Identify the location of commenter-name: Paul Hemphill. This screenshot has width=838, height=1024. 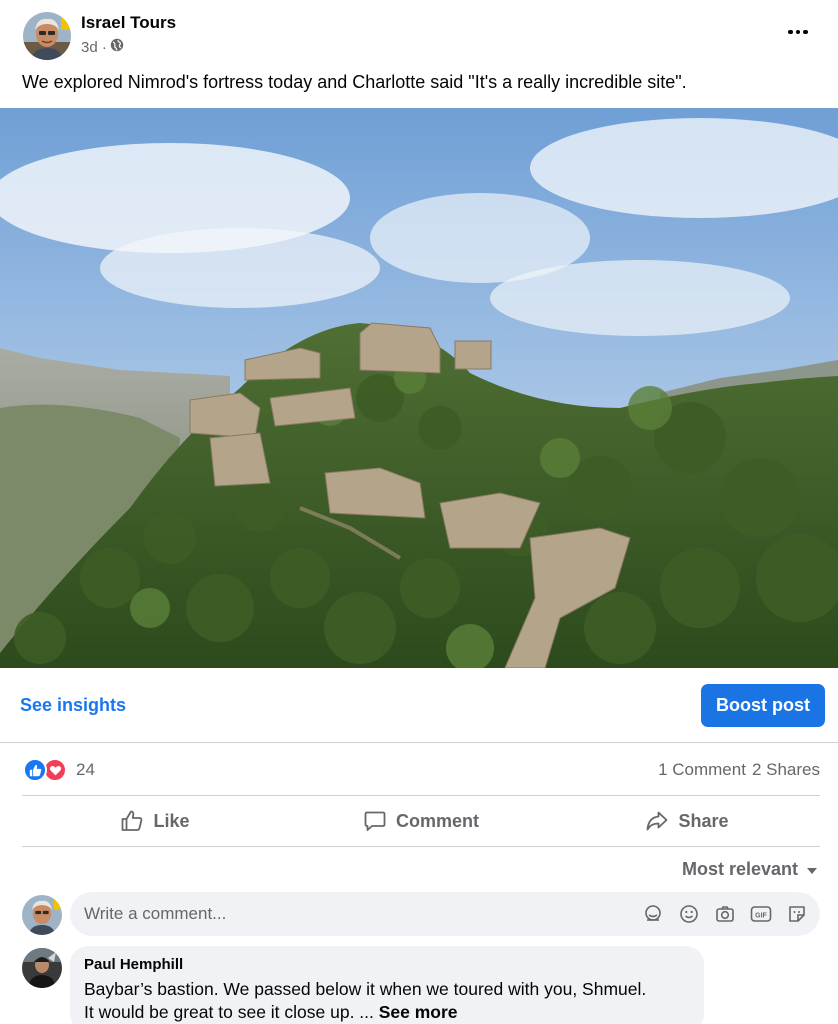
(387, 964).